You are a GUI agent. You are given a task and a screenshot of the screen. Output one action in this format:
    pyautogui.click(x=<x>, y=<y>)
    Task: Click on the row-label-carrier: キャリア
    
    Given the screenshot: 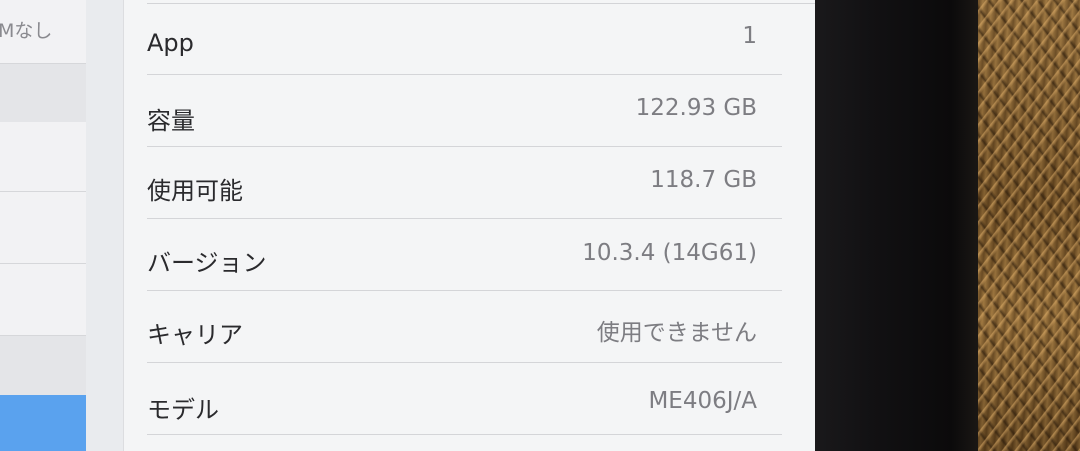 What is the action you would take?
    pyautogui.click(x=195, y=335)
    